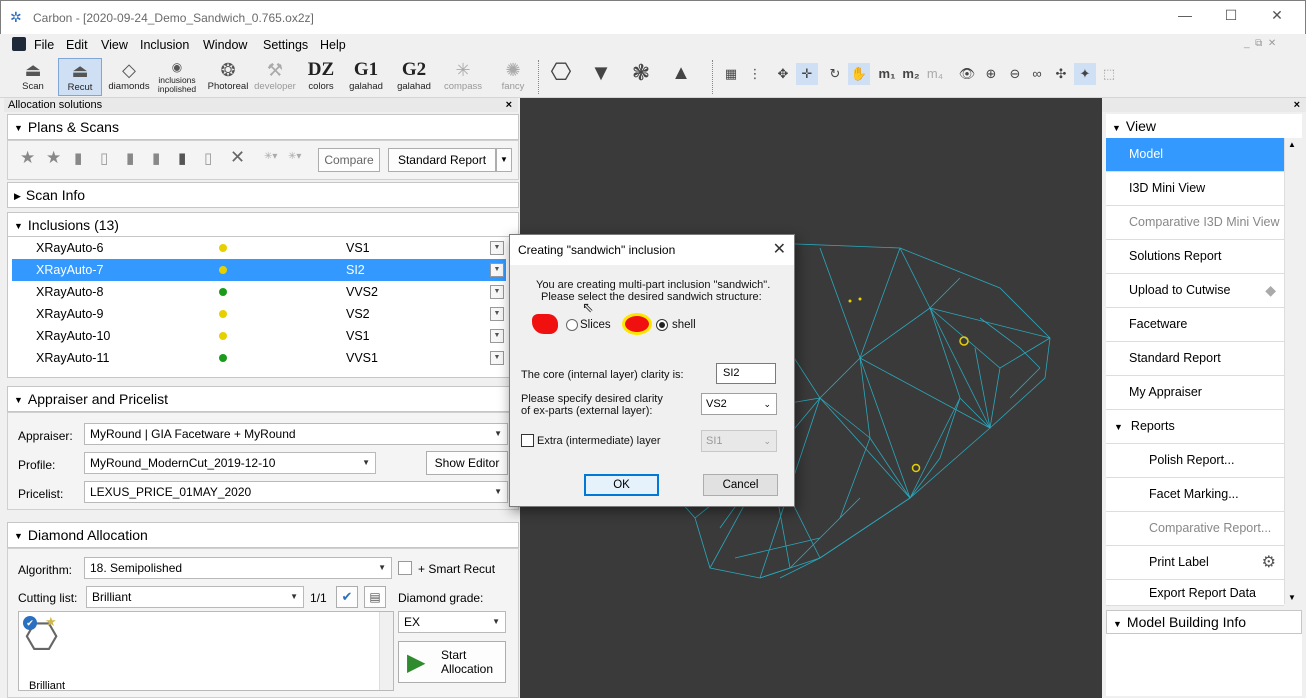 This screenshot has height=698, width=1306. I want to click on inclusion-row-selected: XRayAuto-7 SI2 ▼, so click(259, 270).